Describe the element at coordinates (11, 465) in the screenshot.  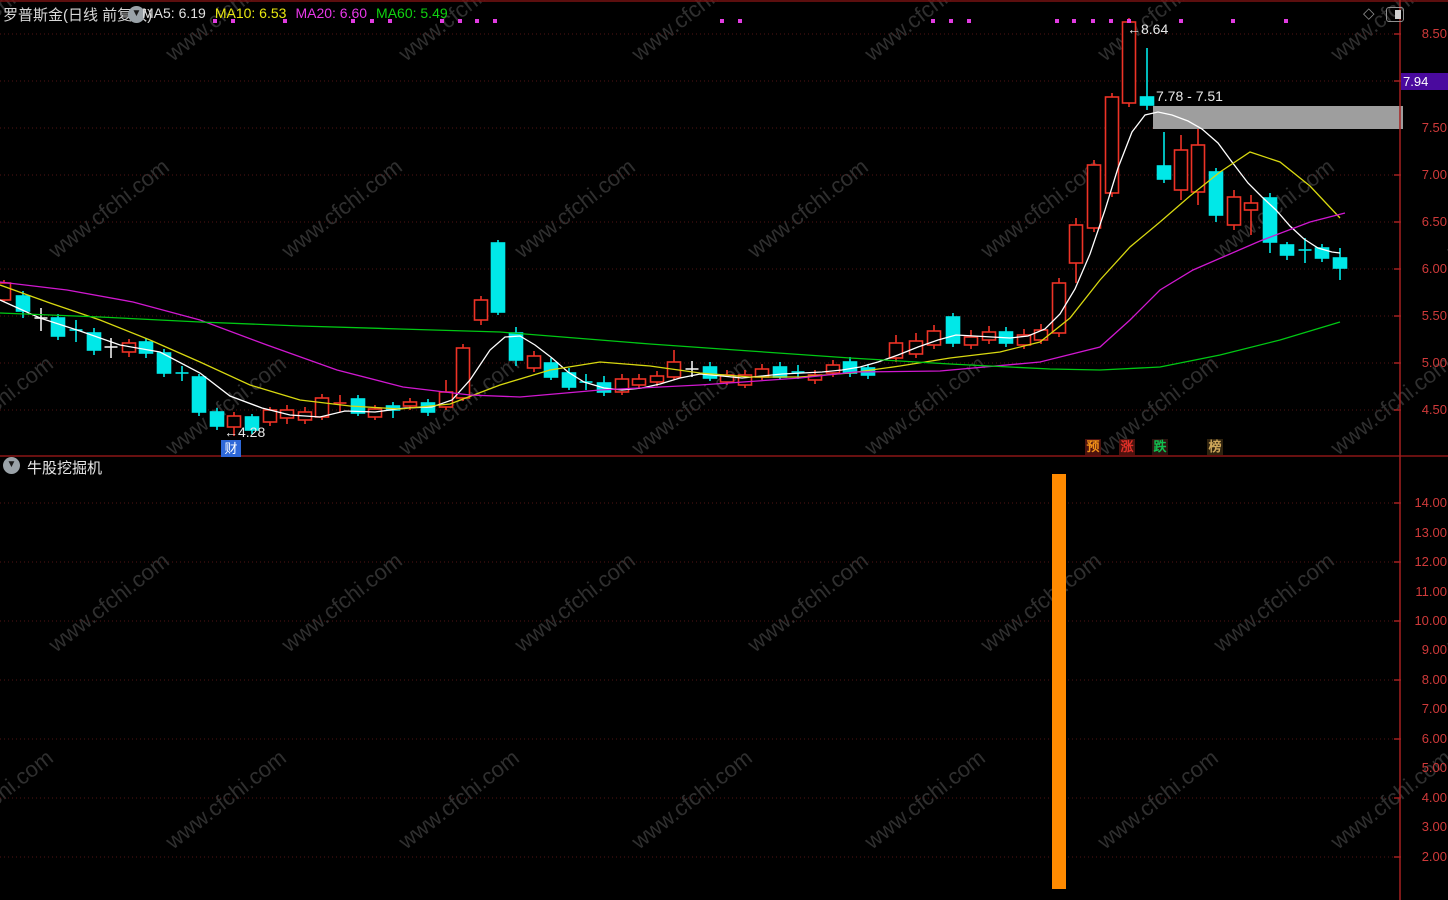
I see `indicator-chevron-down-icon: ▼` at that location.